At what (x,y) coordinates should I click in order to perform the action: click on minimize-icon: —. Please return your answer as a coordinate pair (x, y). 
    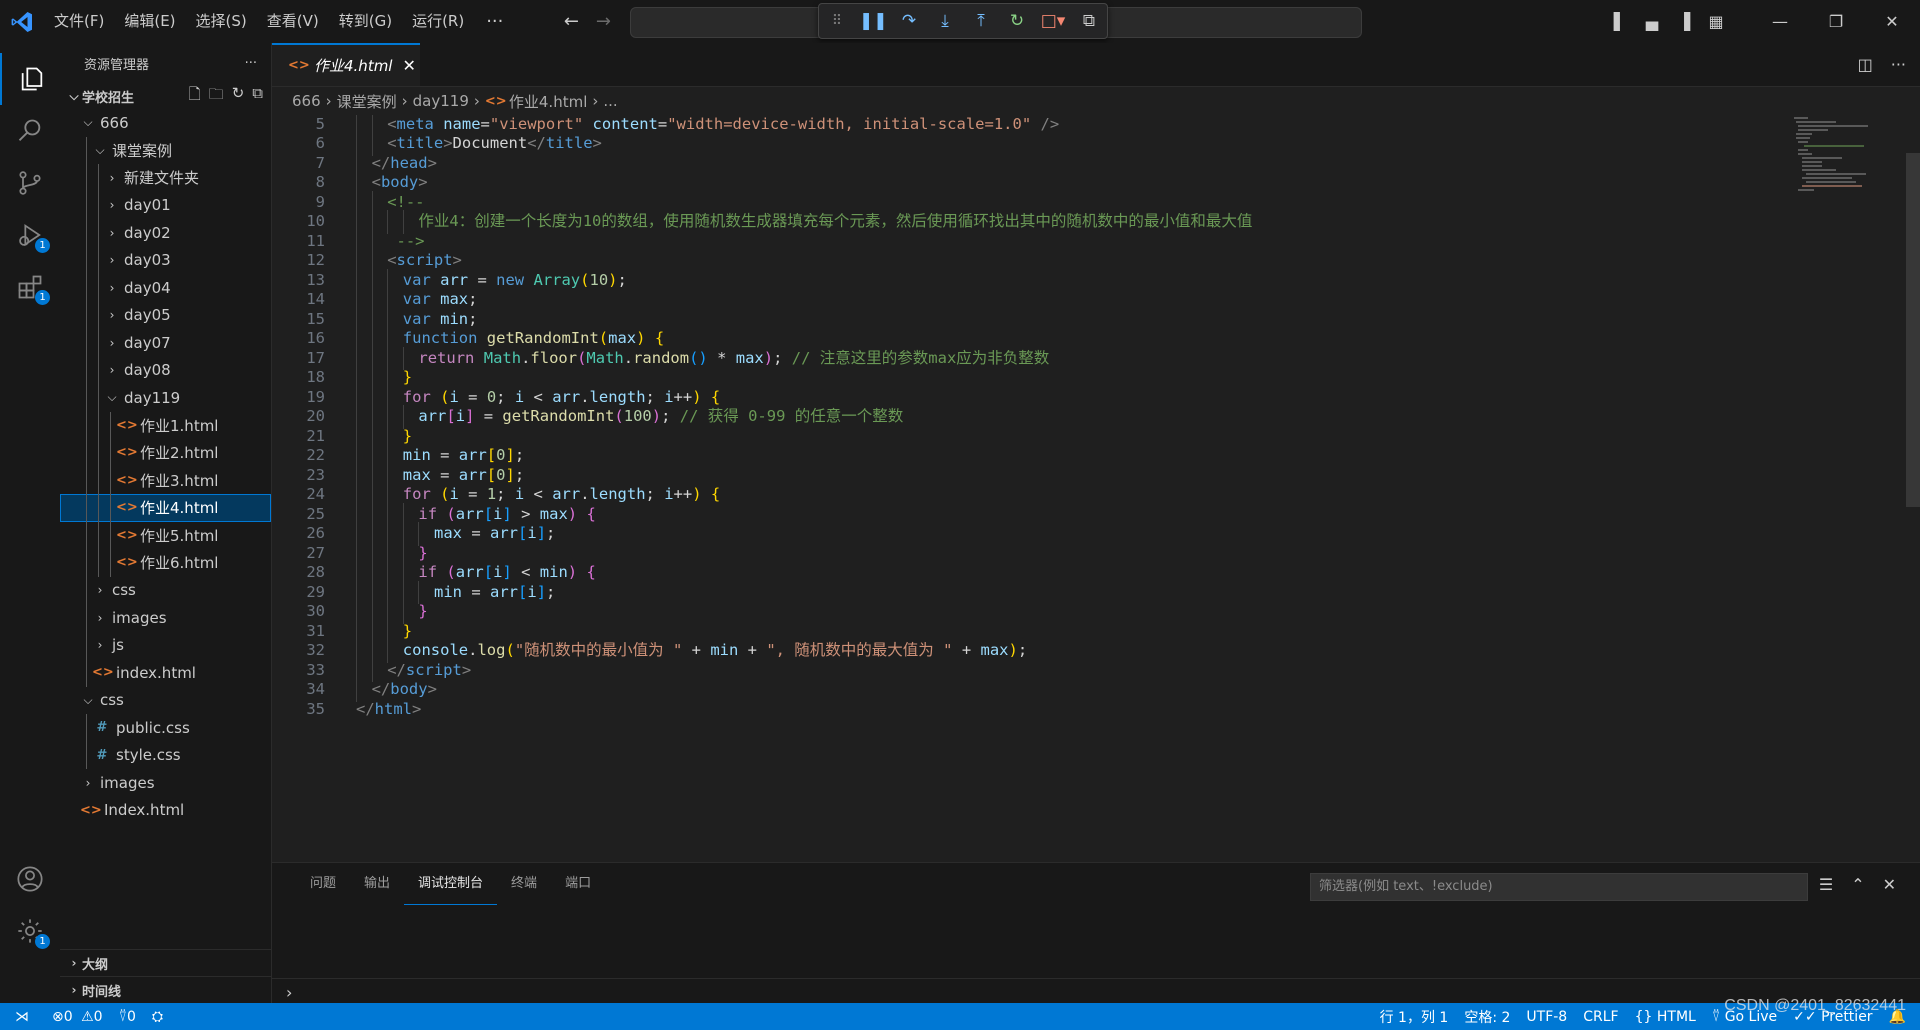
    Looking at the image, I should click on (1780, 21).